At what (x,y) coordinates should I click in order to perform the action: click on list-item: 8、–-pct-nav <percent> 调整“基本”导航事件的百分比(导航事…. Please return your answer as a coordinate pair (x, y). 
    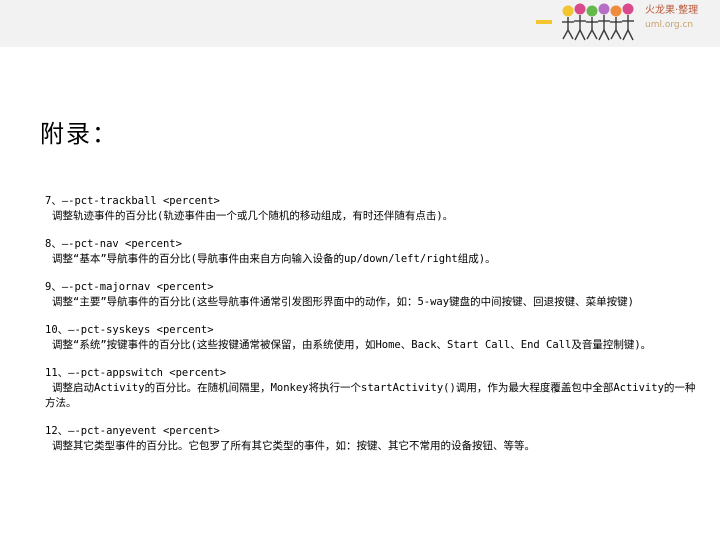
    Looking at the image, I should click on (375, 252).